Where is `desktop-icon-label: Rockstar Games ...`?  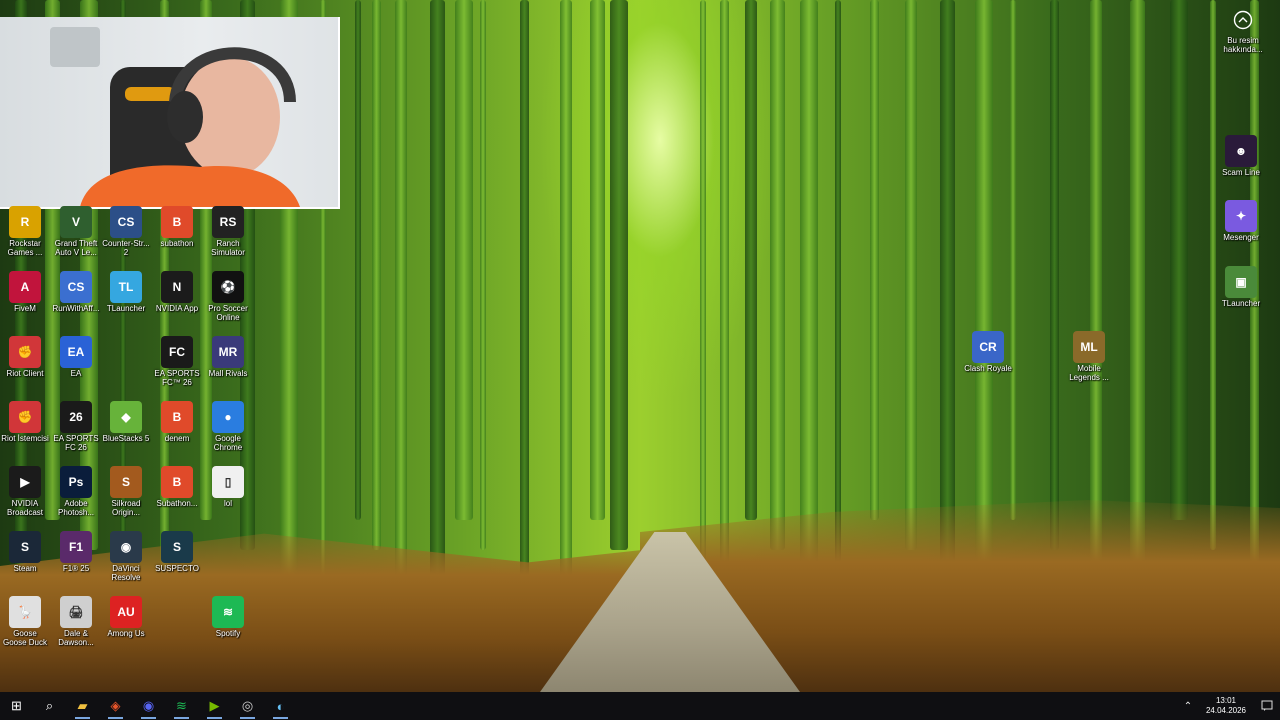 desktop-icon-label: Rockstar Games ... is located at coordinates (25, 248).